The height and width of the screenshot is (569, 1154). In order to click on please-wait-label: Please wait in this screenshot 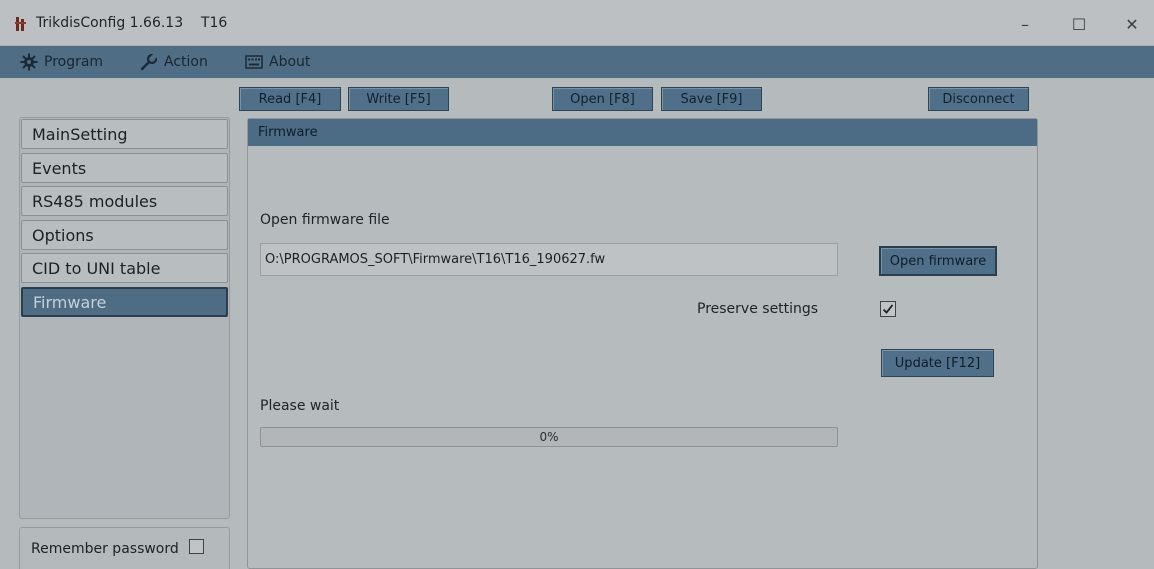, I will do `click(300, 406)`.